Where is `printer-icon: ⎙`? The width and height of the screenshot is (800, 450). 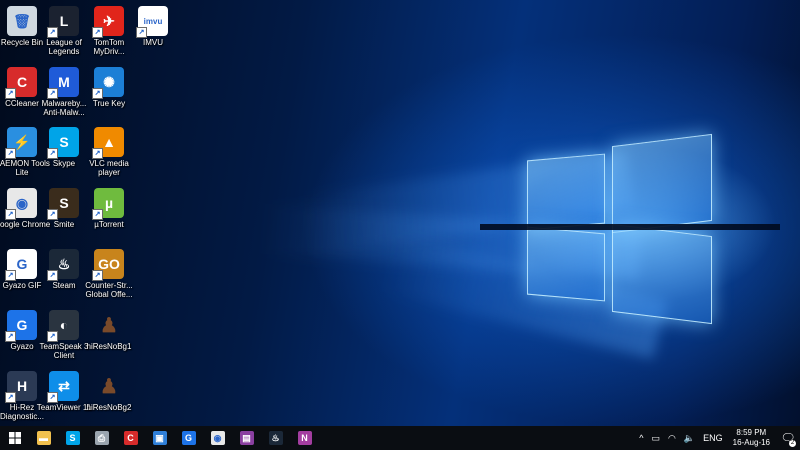
printer-icon: ⎙ is located at coordinates (101, 438).